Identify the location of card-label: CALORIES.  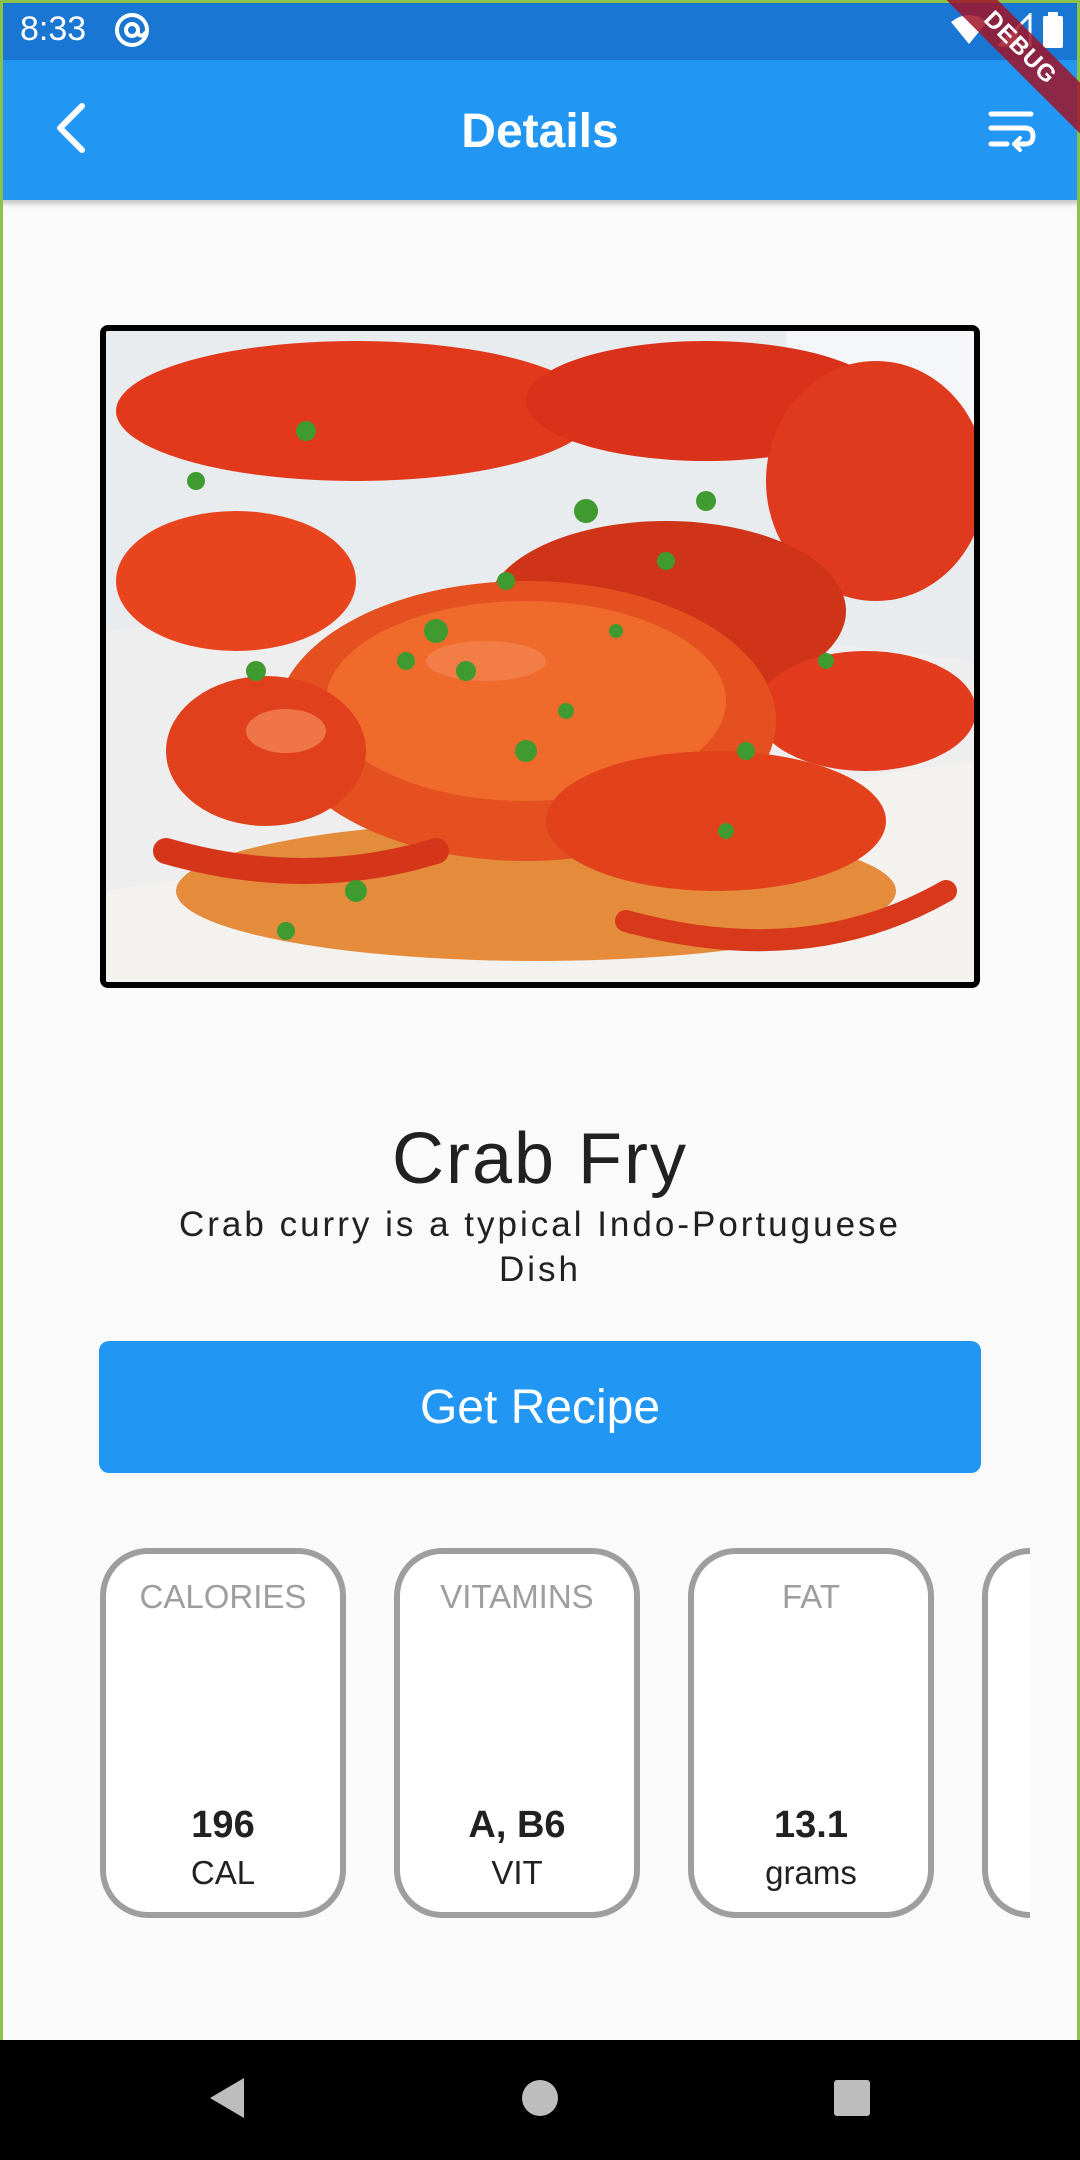
(223, 1596).